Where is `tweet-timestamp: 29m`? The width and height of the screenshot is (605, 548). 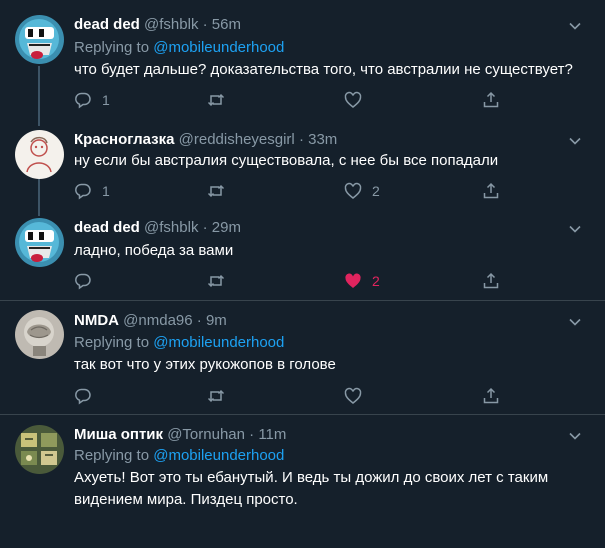
tweet-timestamp: 29m is located at coordinates (226, 227).